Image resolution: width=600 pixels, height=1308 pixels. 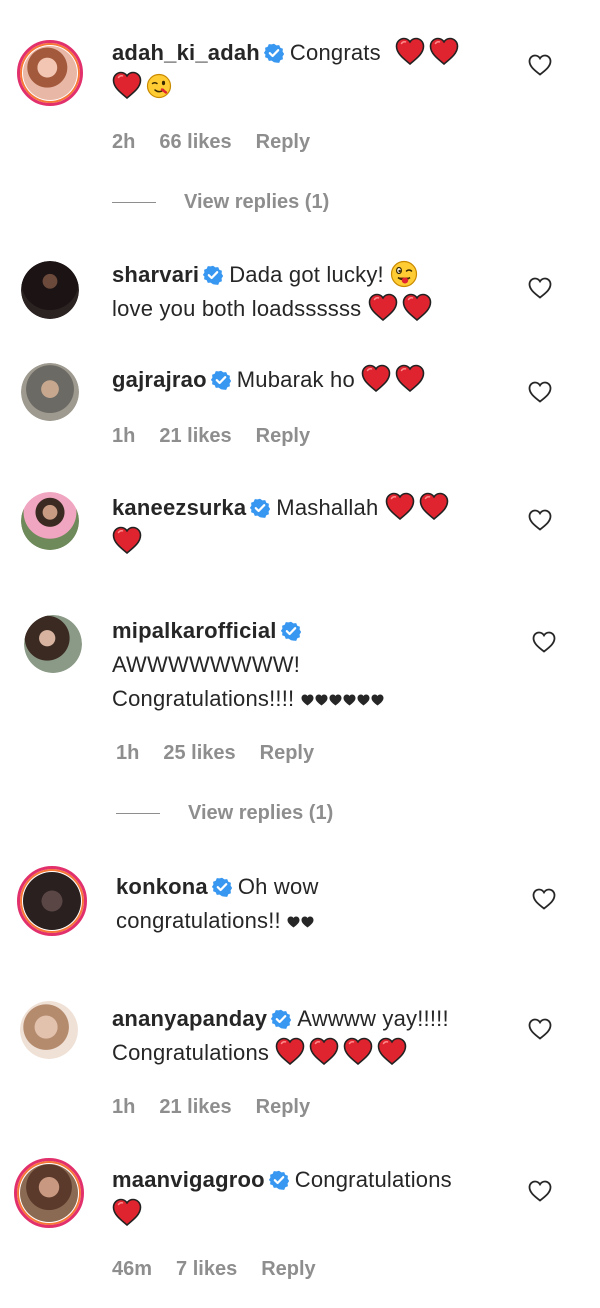 I want to click on comment-text-line2: Congratulations!!!!, so click(x=203, y=698).